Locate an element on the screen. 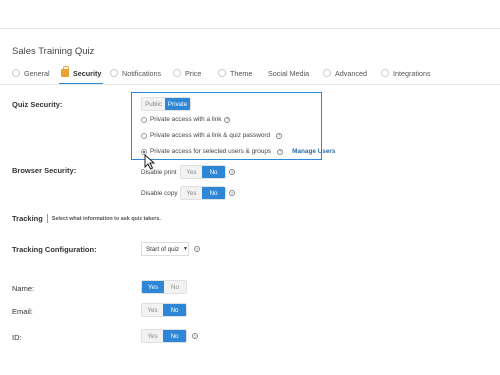 Image resolution: width=500 pixels, height=375 pixels. tab-label: Price is located at coordinates (193, 73).